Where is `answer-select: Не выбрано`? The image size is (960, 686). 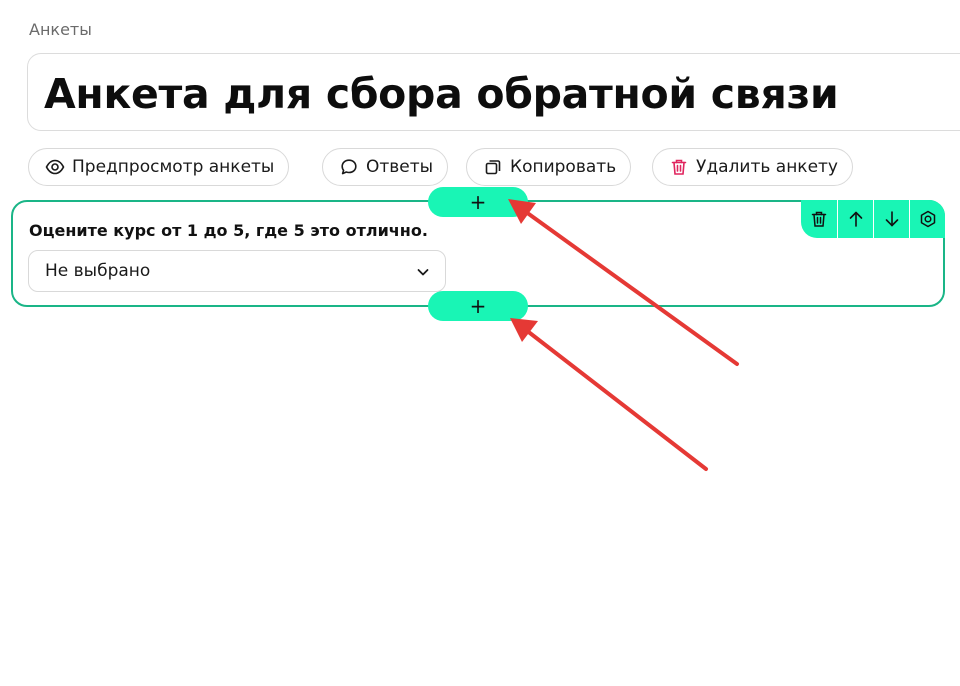 answer-select: Не выбрано is located at coordinates (237, 271).